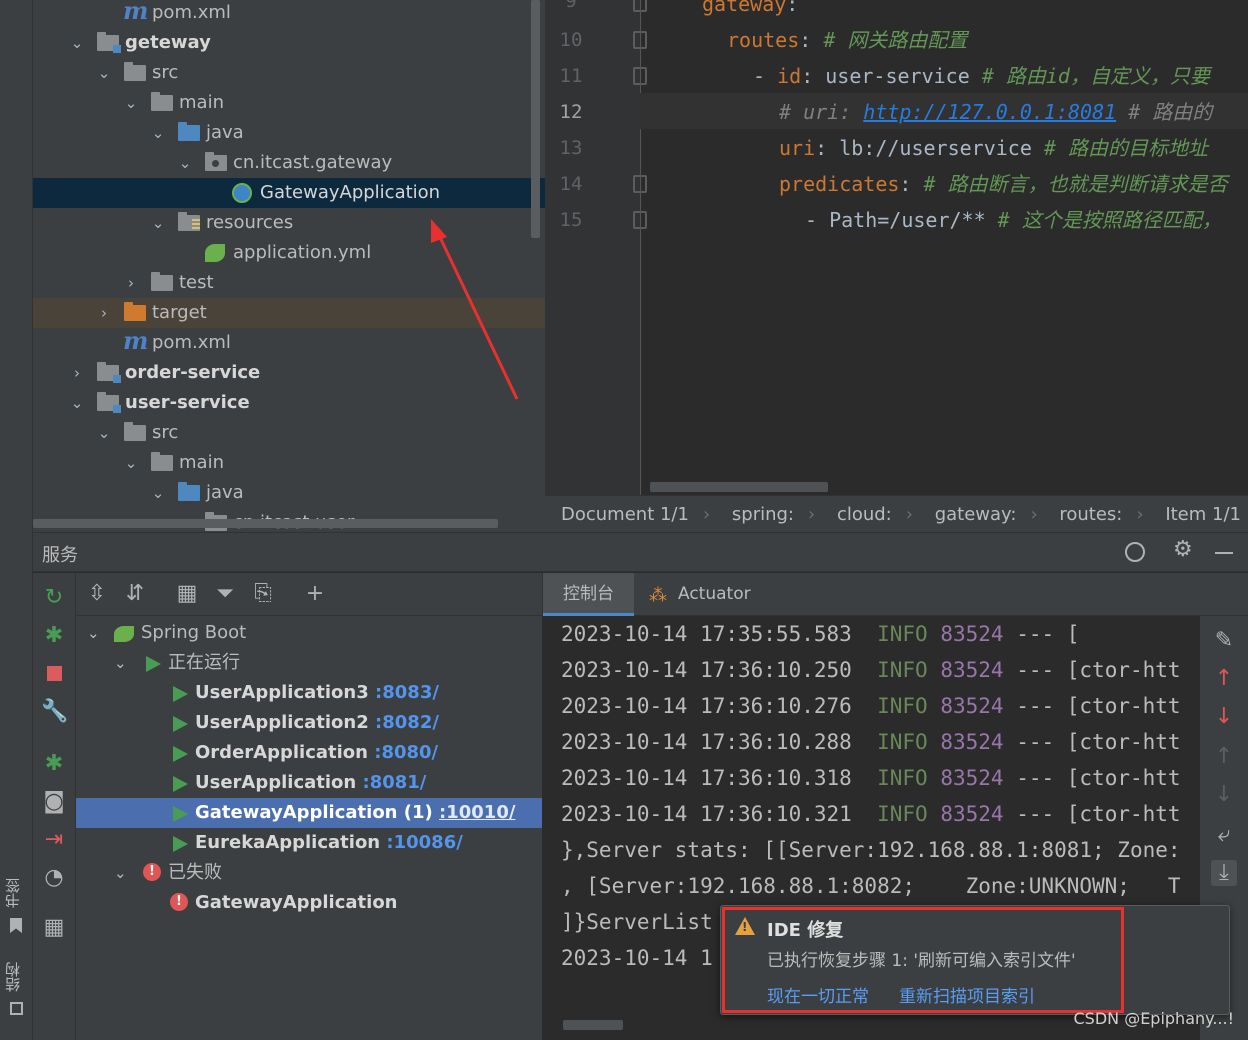 The height and width of the screenshot is (1040, 1248). What do you see at coordinates (54, 636) in the screenshot?
I see `debug-icon: ✱` at bounding box center [54, 636].